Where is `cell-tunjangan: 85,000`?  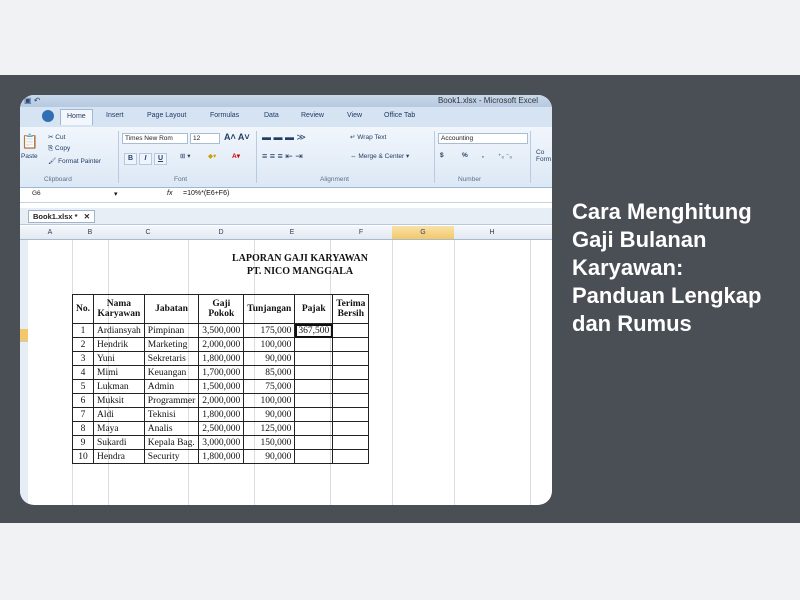
cell-tunjangan: 85,000 is located at coordinates (269, 372).